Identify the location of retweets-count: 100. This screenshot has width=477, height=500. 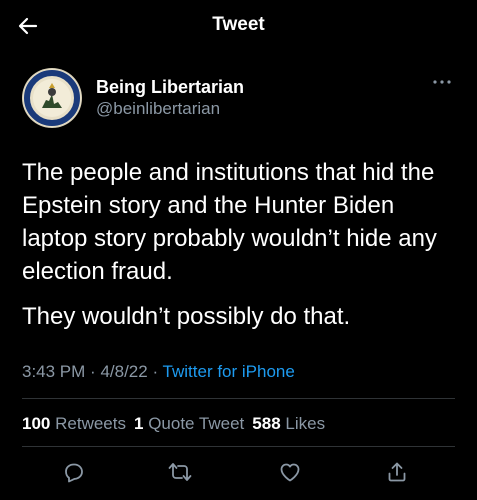
(36, 423).